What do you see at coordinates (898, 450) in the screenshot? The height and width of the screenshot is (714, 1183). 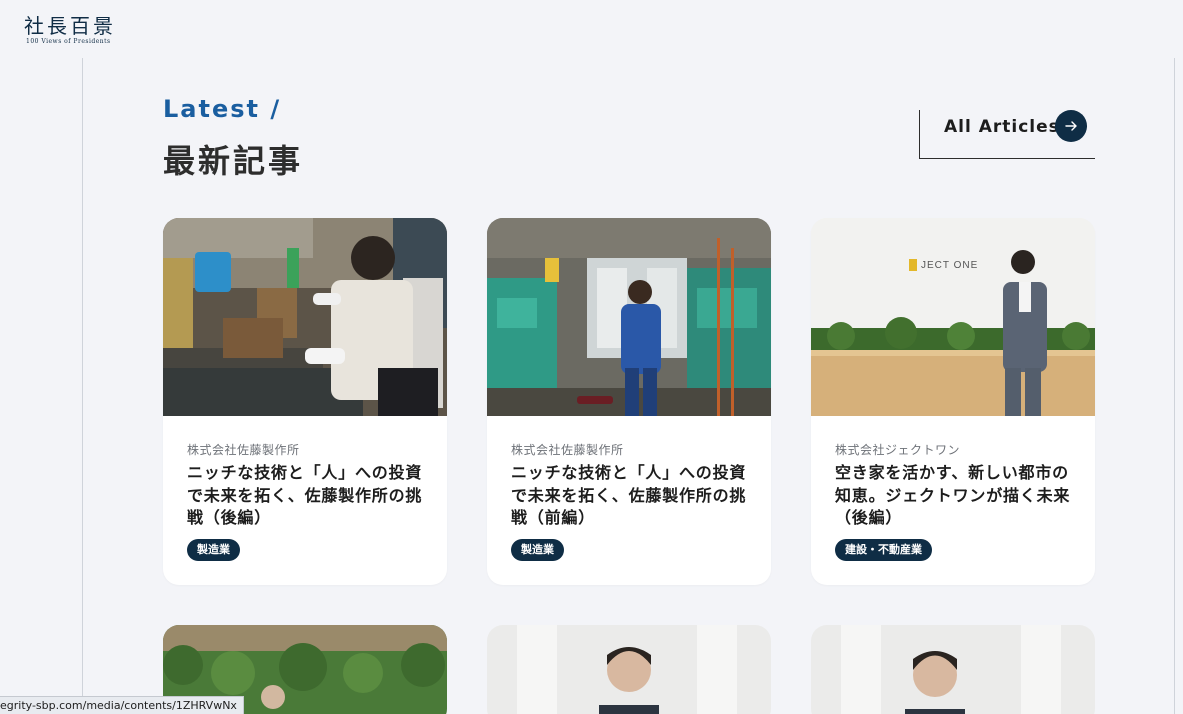 I see `article-company: 株式会社ジェクトワン` at bounding box center [898, 450].